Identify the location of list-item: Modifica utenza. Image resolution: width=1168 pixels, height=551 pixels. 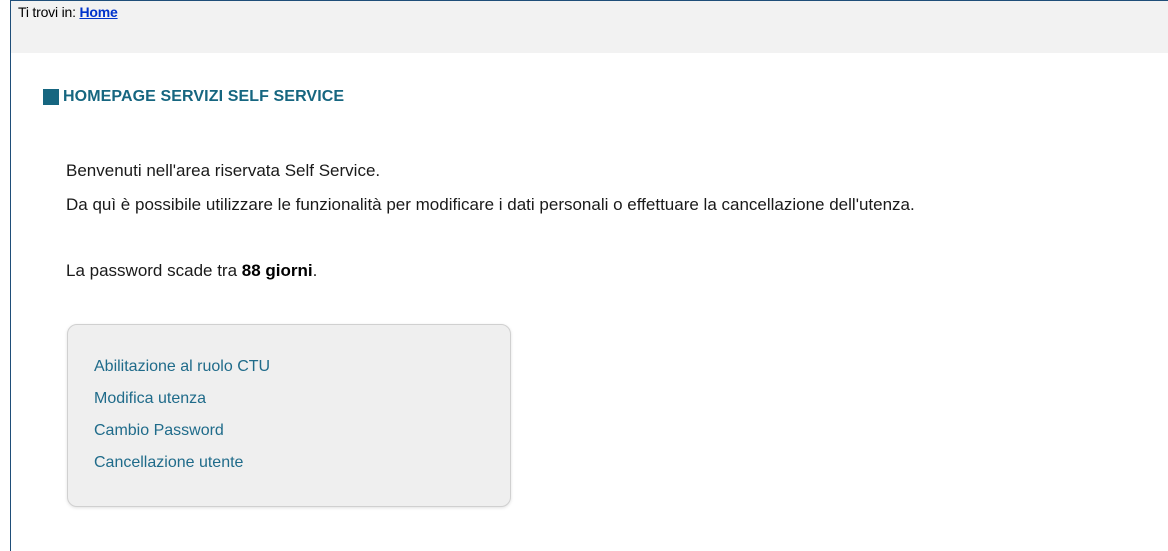
(182, 406).